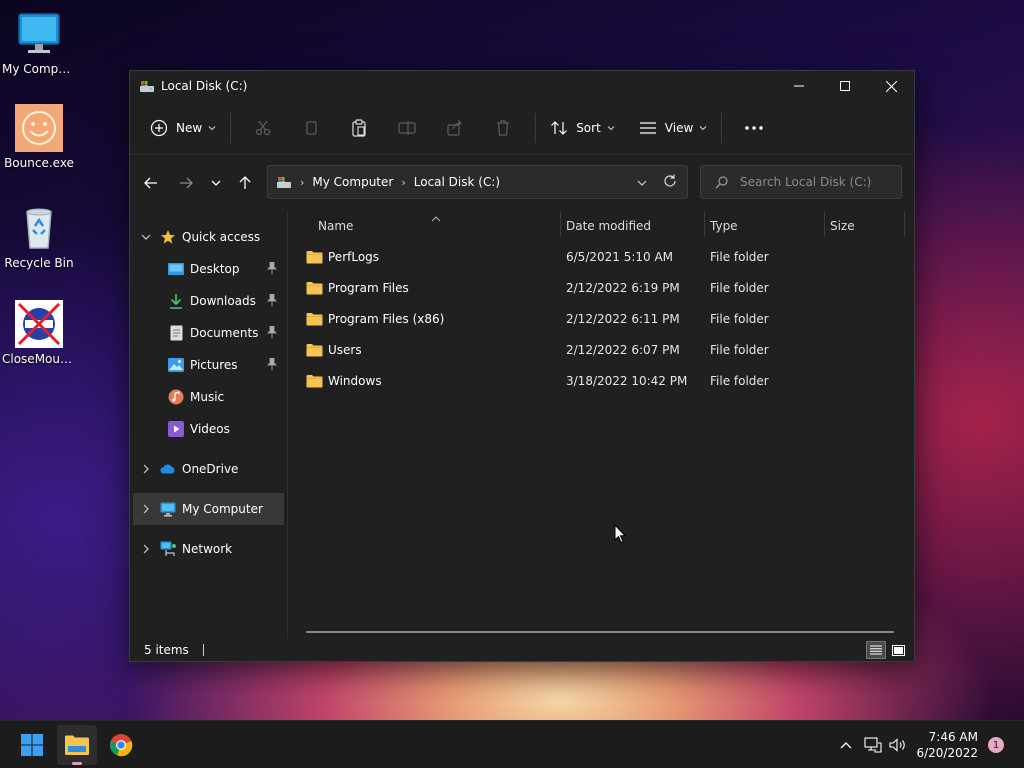 This screenshot has width=1024, height=768. Describe the element at coordinates (820, 182) in the screenshot. I see `search-input` at that location.